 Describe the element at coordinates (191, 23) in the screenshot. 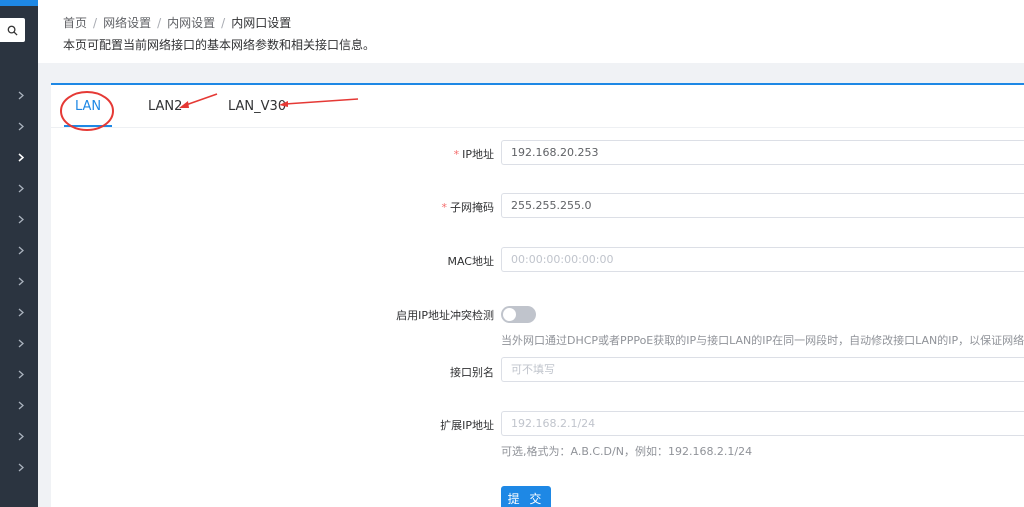

I see `breadcrumb-lan-settings: 内网设置` at that location.